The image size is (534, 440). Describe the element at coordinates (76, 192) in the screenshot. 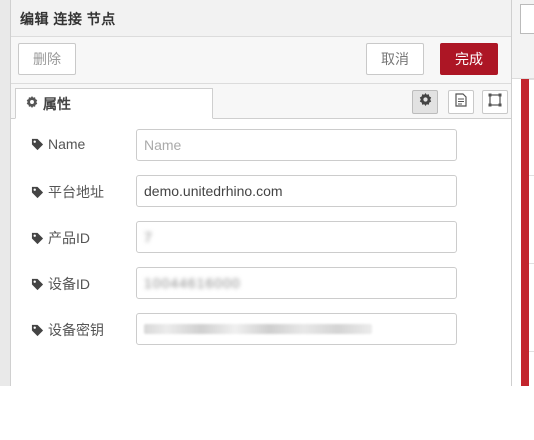

I see `platform-address-label: 平台地址` at that location.